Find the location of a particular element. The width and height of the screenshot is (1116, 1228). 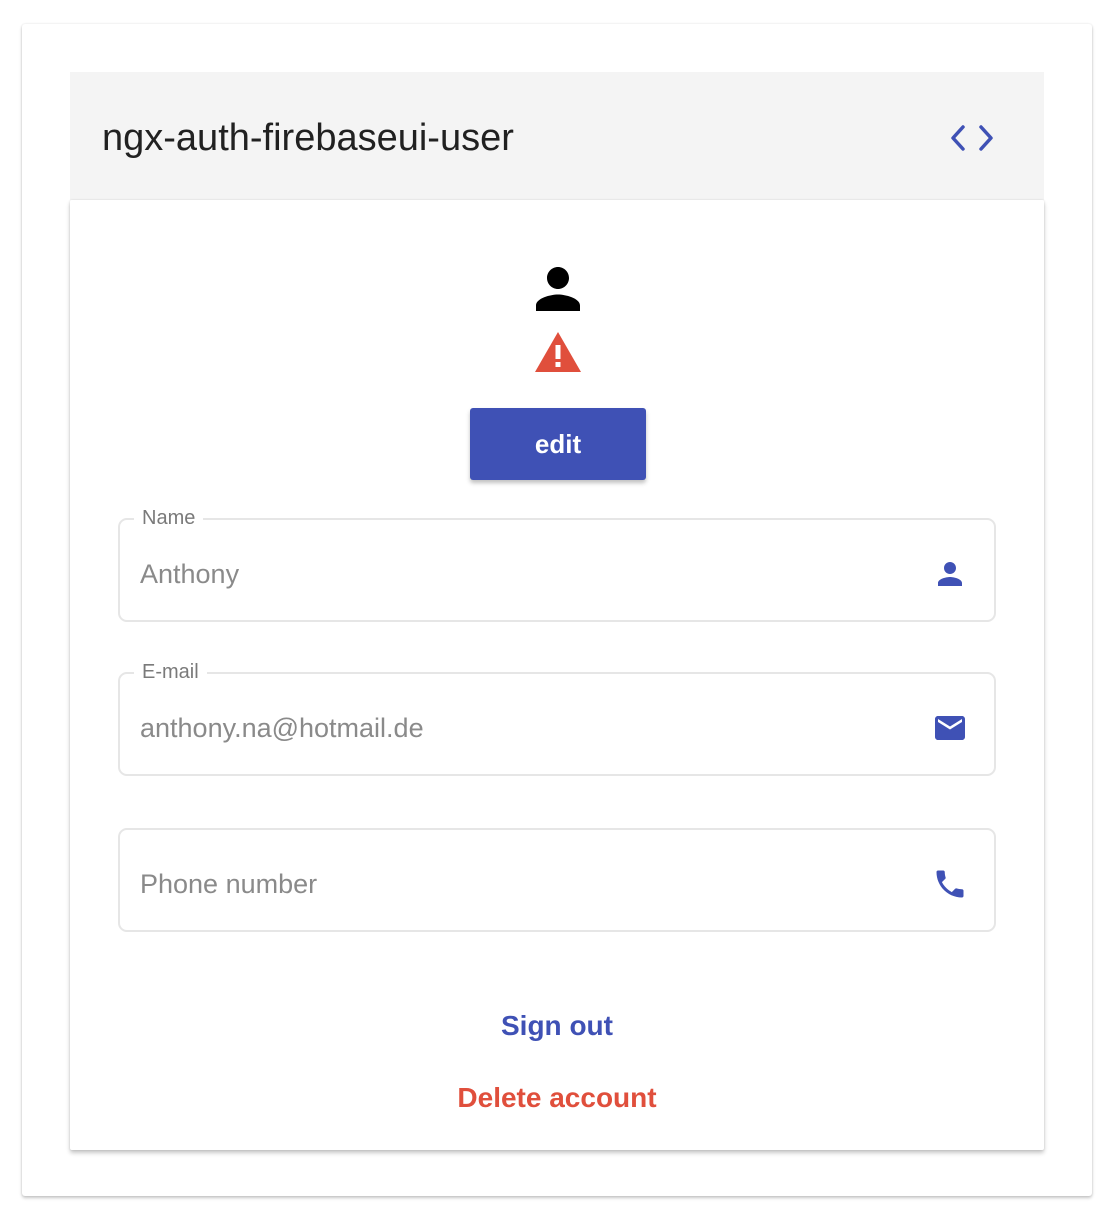

name-field: Name is located at coordinates (557, 563).